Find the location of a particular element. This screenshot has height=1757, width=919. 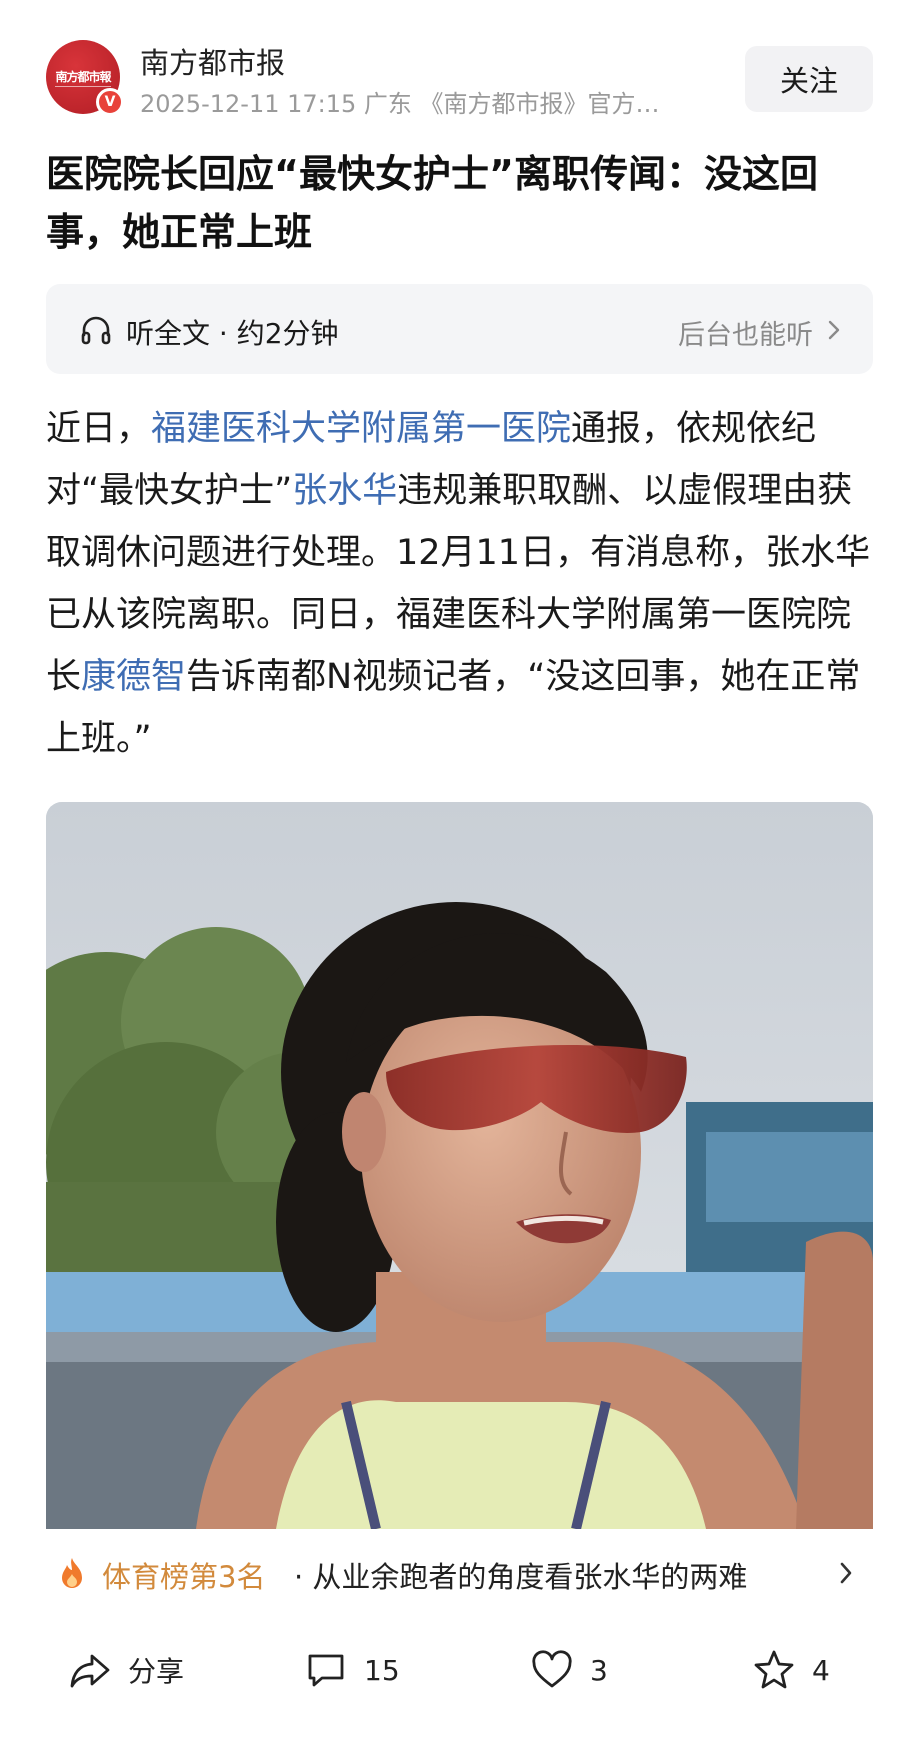

comment-count: 15 is located at coordinates (382, 1670).